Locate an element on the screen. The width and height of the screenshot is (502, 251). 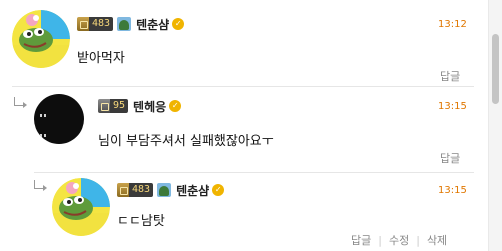
delete-button: 삭제 is located at coordinates (437, 240).